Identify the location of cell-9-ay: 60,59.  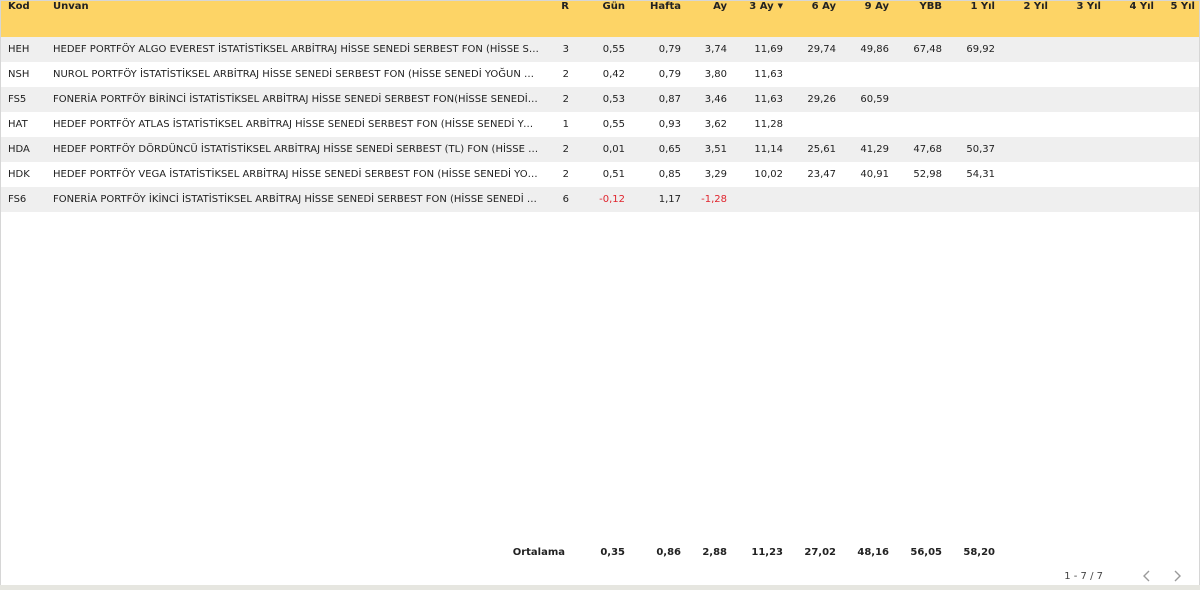
(874, 99).